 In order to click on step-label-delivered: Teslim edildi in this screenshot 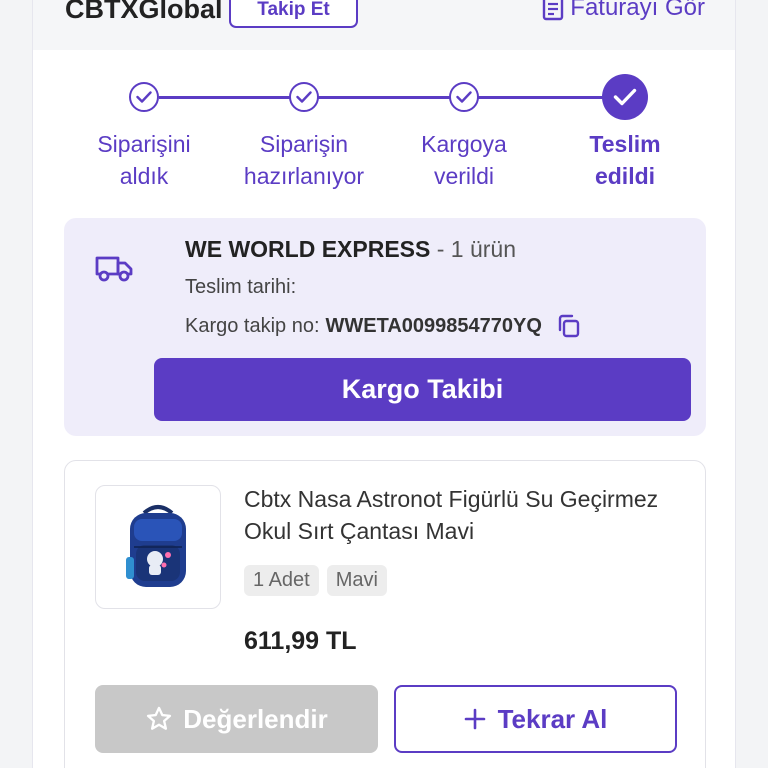, I will do `click(625, 160)`.